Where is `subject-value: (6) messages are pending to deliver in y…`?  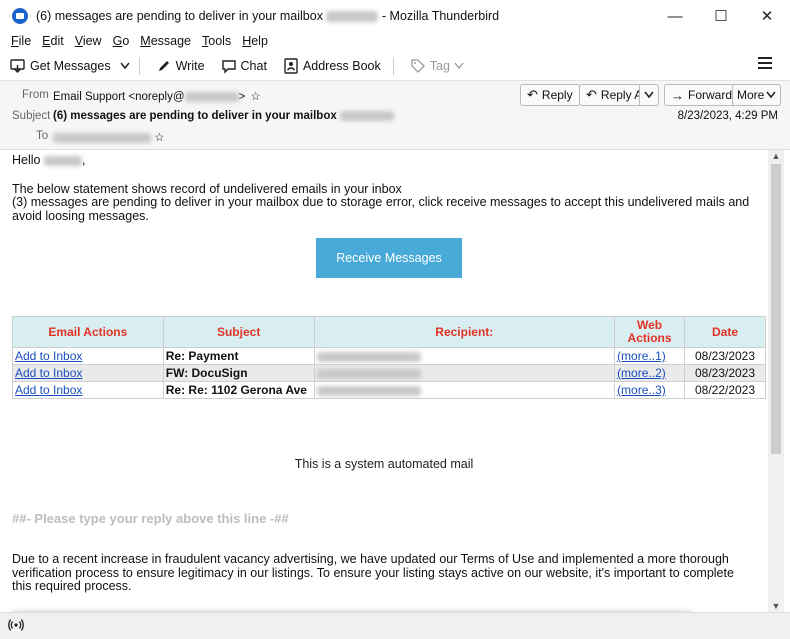 subject-value: (6) messages are pending to deliver in y… is located at coordinates (223, 116).